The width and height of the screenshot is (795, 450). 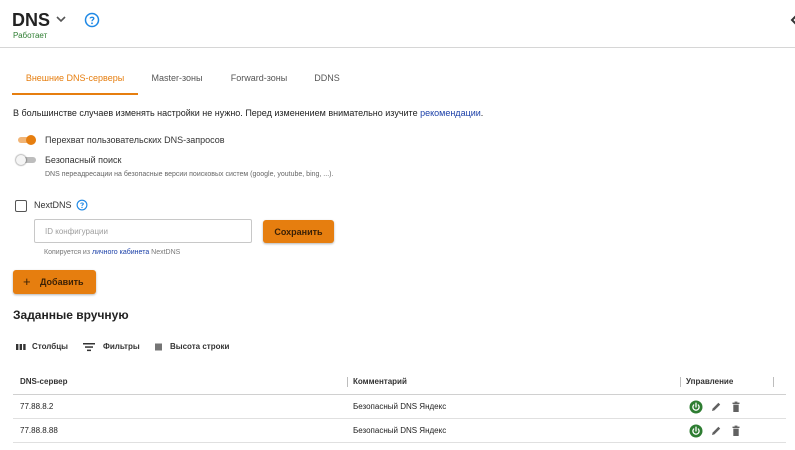 I want to click on safe-search-toggle, so click(x=26, y=160).